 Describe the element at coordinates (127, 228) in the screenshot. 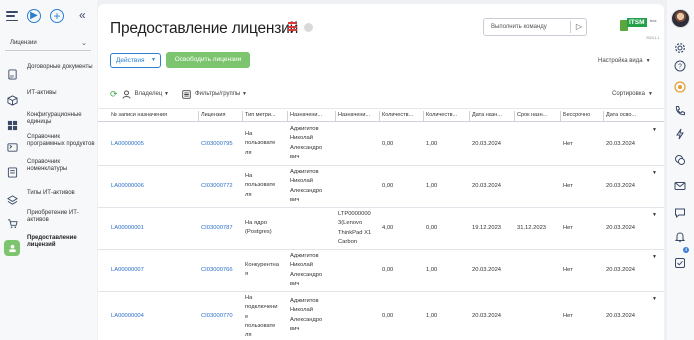

I see `record-number-link: LA00000001` at that location.